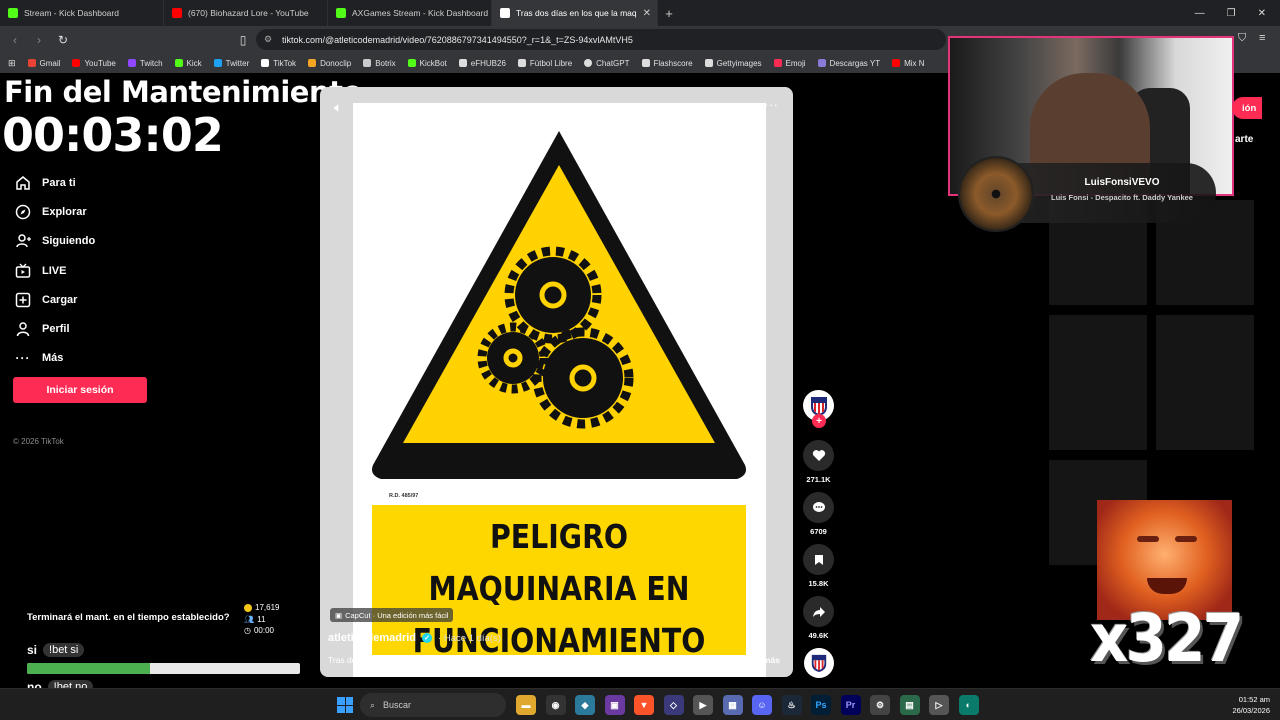 The height and width of the screenshot is (720, 1280). What do you see at coordinates (818, 559) in the screenshot?
I see `bookmark-icon` at bounding box center [818, 559].